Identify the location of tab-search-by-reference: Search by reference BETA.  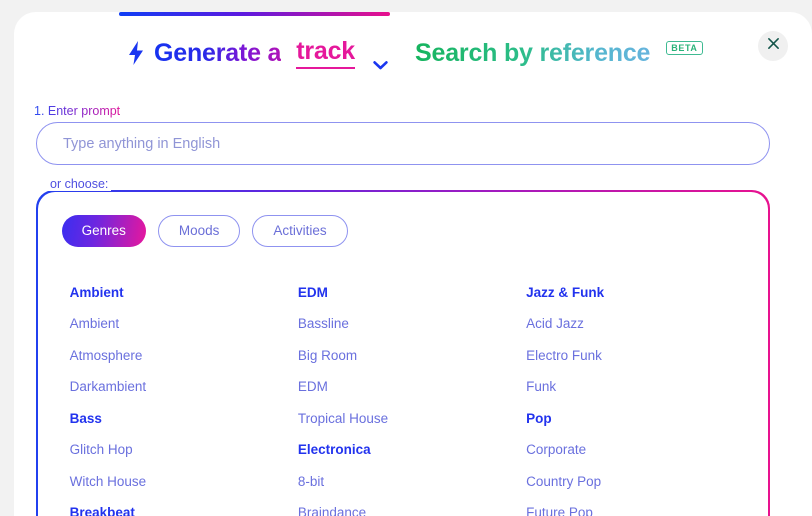
(559, 53).